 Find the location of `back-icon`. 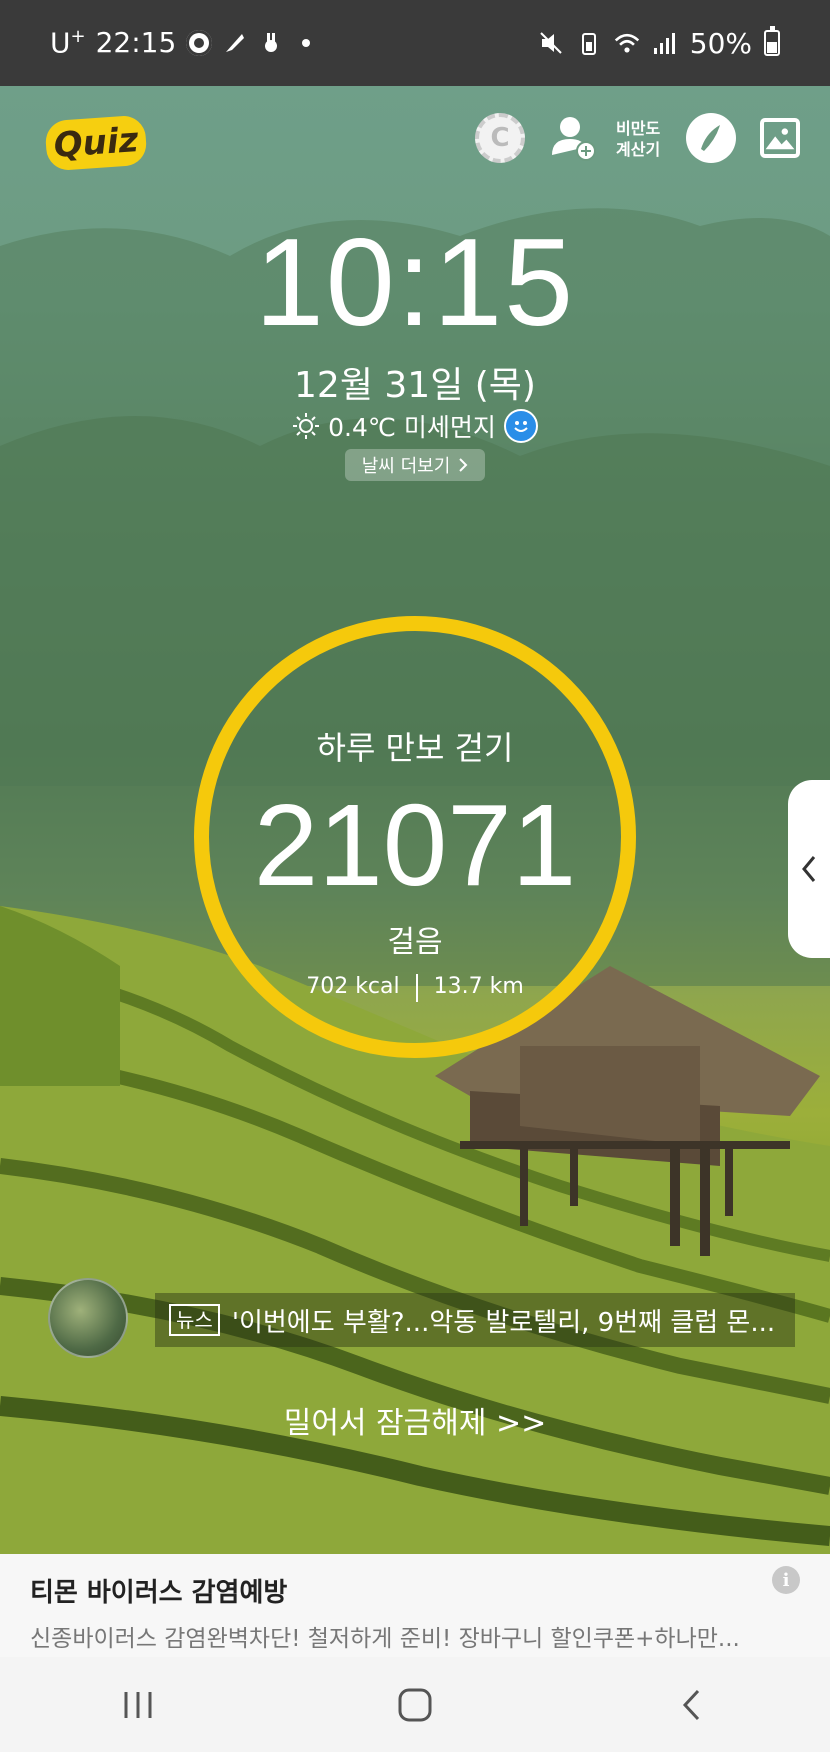

back-icon is located at coordinates (690, 1704).